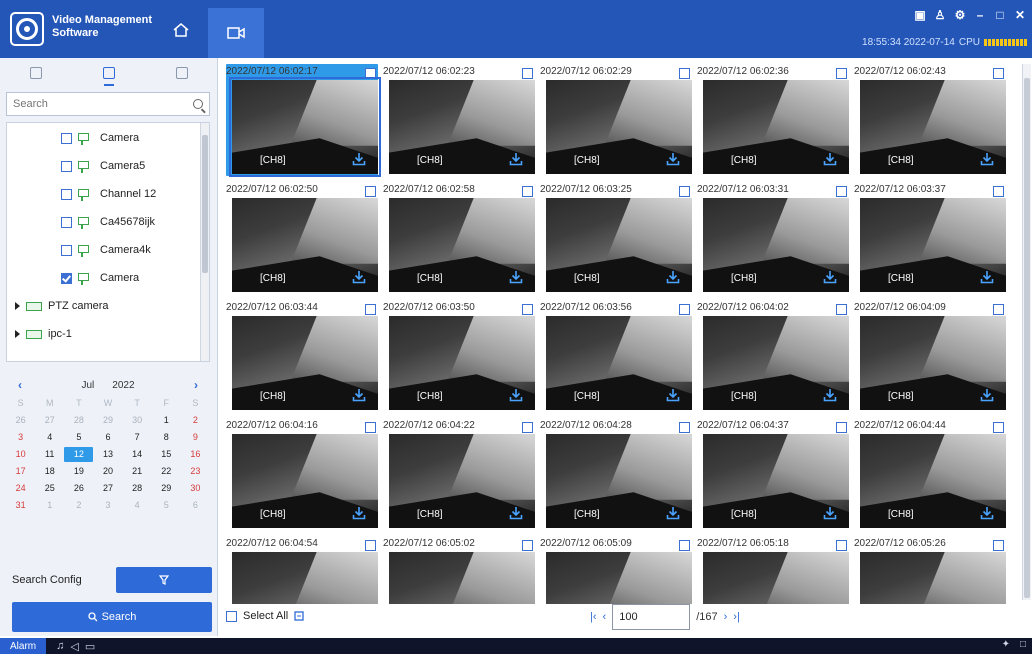 Image resolution: width=1032 pixels, height=654 pixels. What do you see at coordinates (107, 471) in the screenshot?
I see `calendar-day: 20` at bounding box center [107, 471].